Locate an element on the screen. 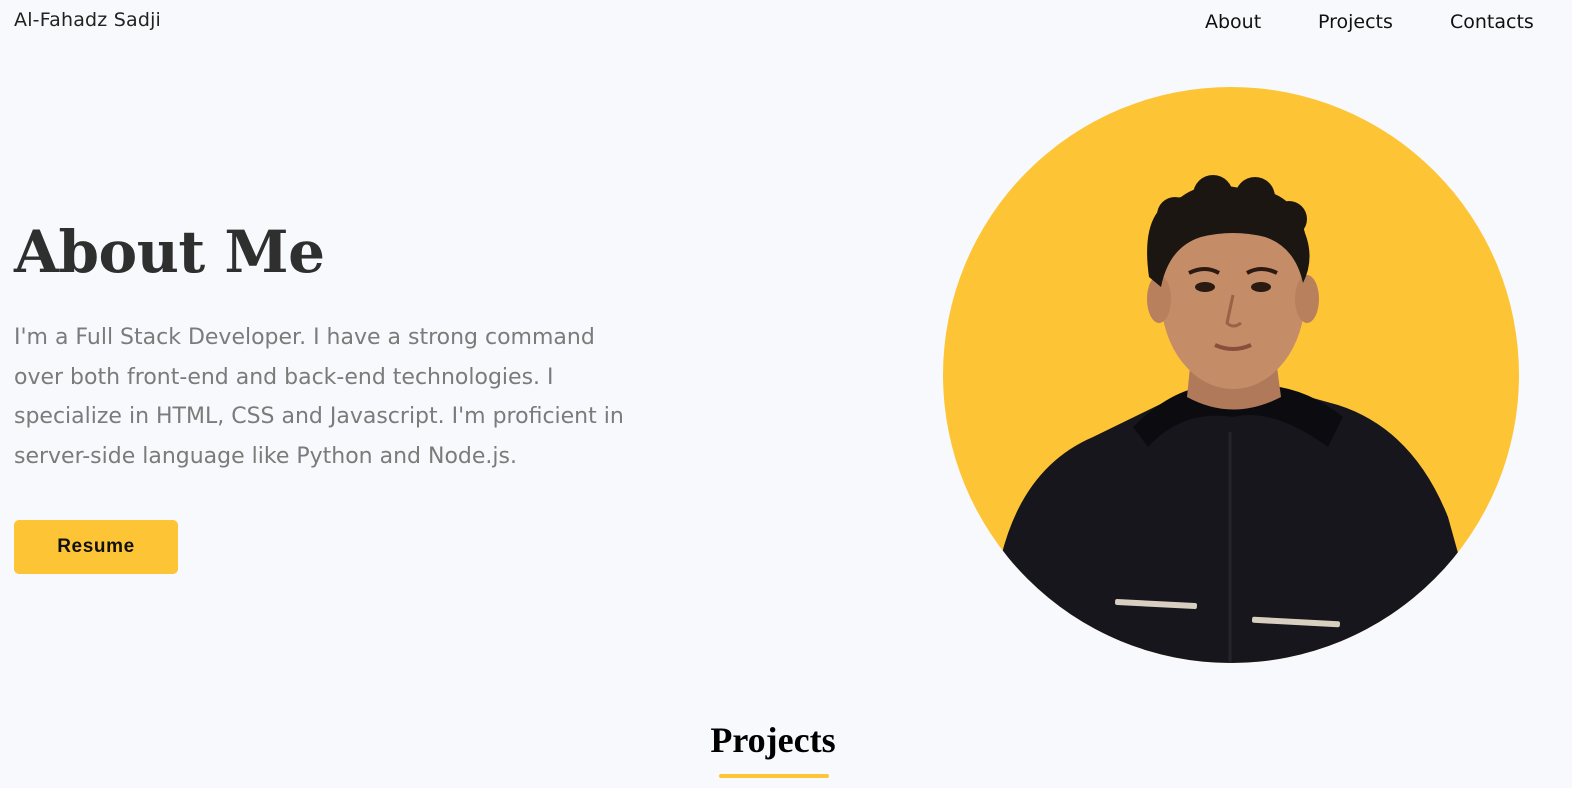 The height and width of the screenshot is (788, 1572). projects-title: Projects is located at coordinates (773, 740).